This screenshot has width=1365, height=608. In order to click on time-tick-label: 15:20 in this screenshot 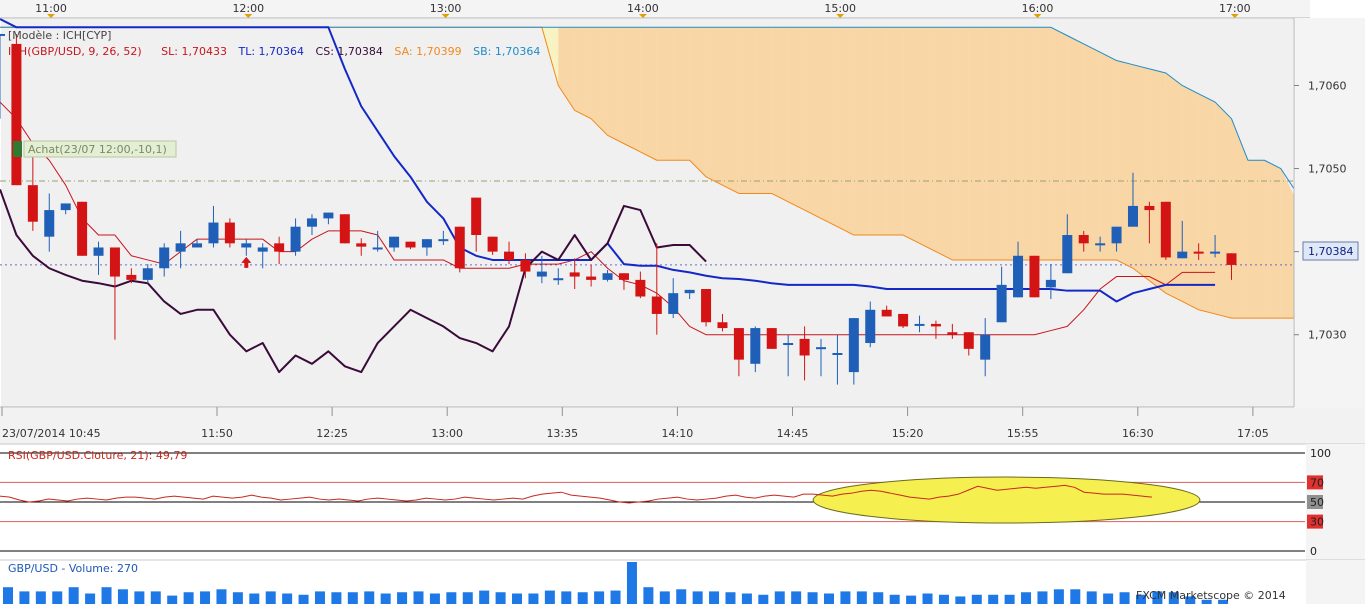, I will do `click(908, 433)`.